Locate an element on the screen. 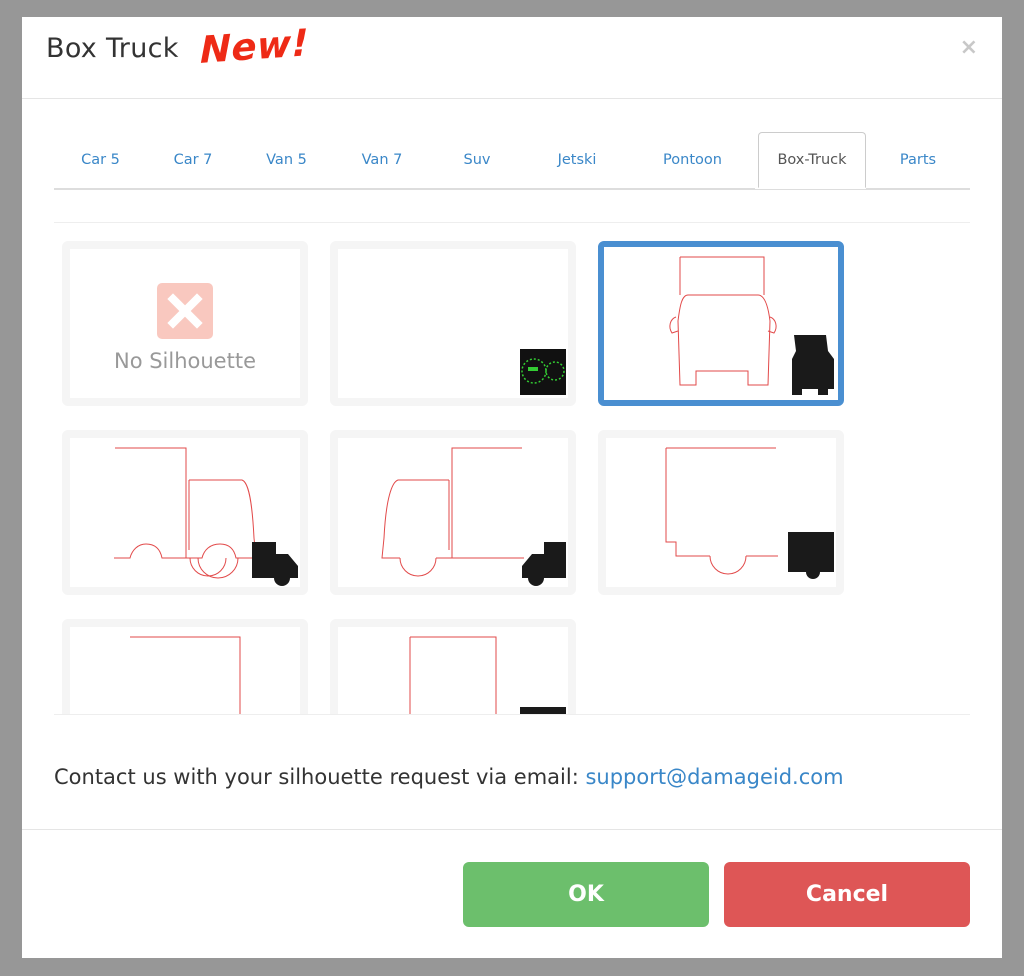 Image resolution: width=1024 pixels, height=976 pixels. tile-box-truck-right is located at coordinates (185, 512).